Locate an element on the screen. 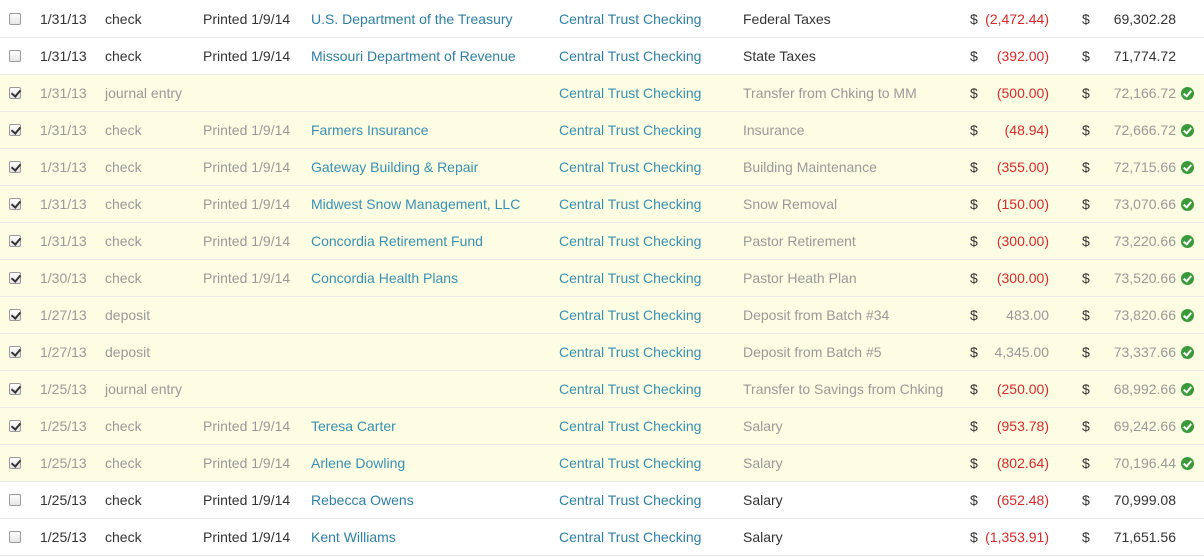 This screenshot has height=558, width=1204. payee-link: Arlene Dowling is located at coordinates (358, 463).